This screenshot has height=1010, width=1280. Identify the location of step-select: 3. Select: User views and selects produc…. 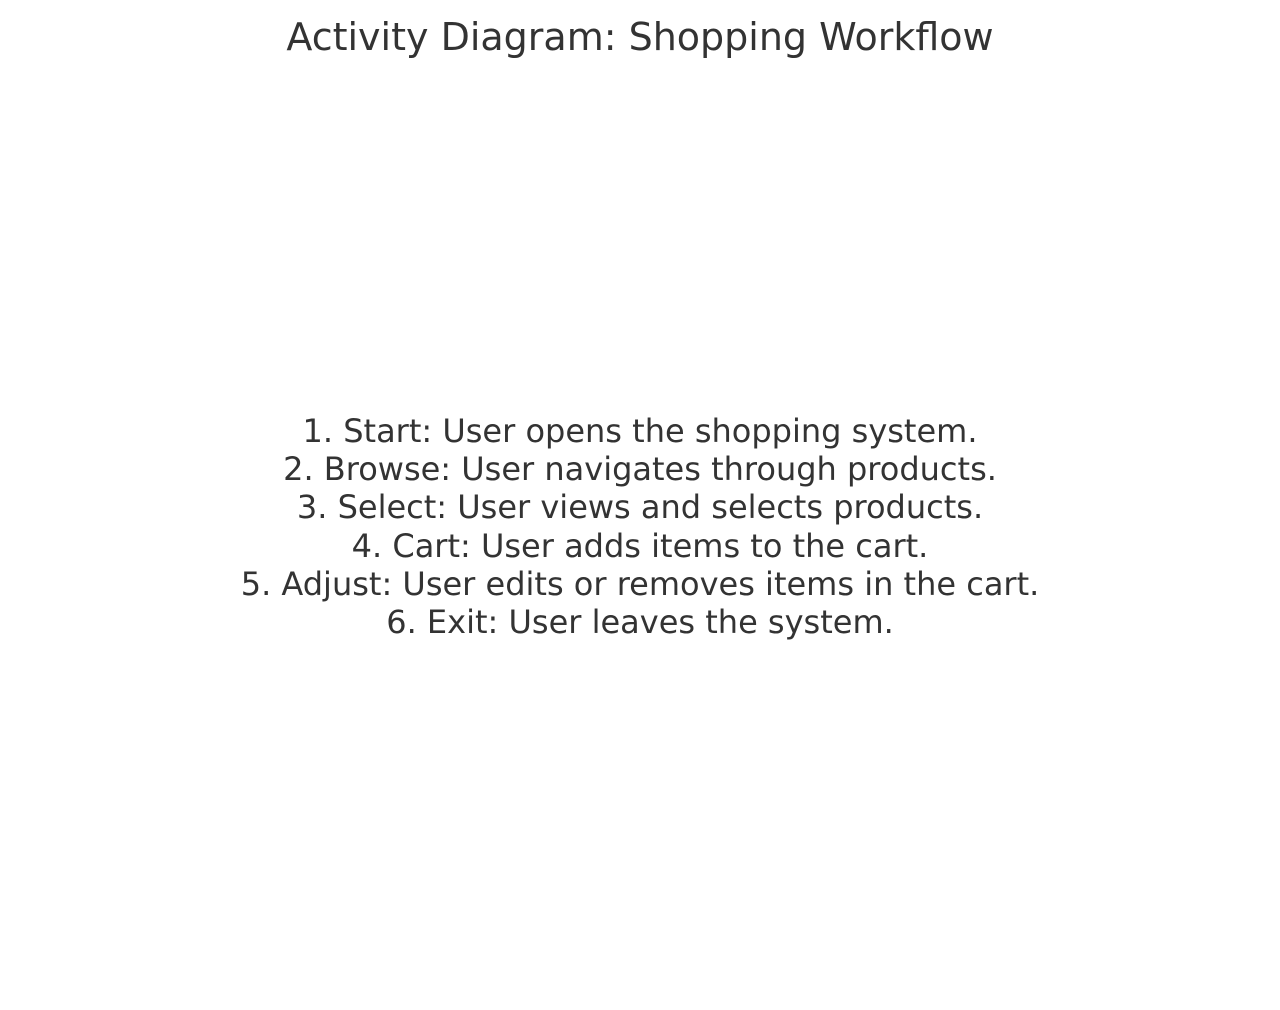
(640, 507).